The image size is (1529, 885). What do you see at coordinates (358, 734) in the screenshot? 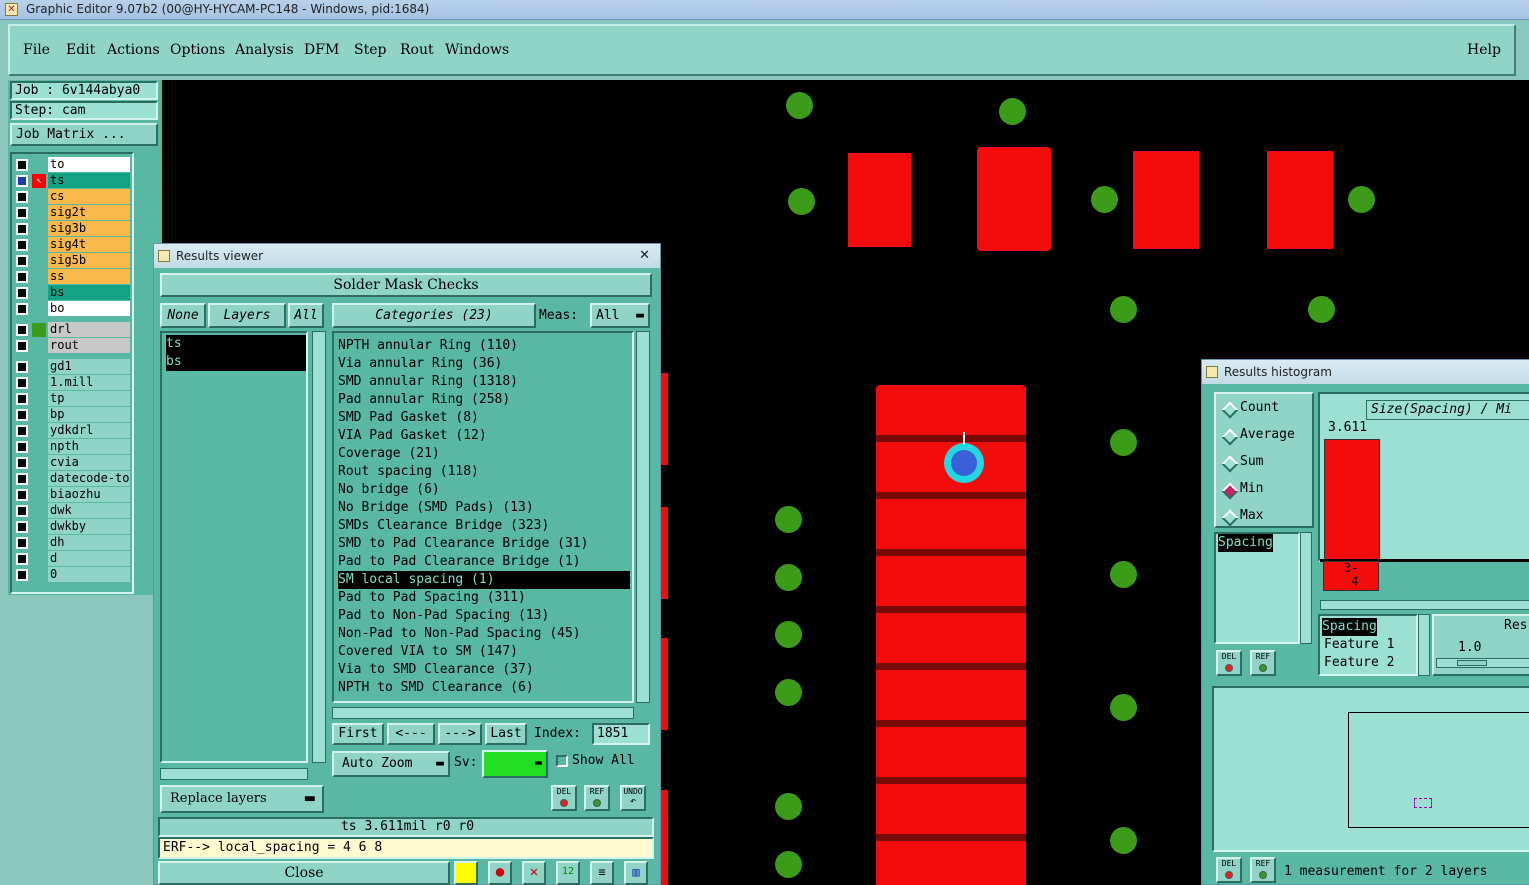
I see `first-button: First` at bounding box center [358, 734].